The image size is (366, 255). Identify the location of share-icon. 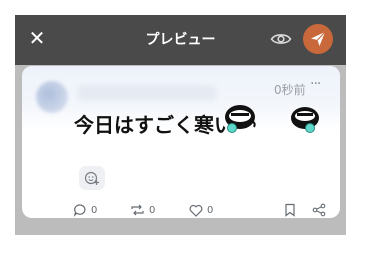
(319, 210).